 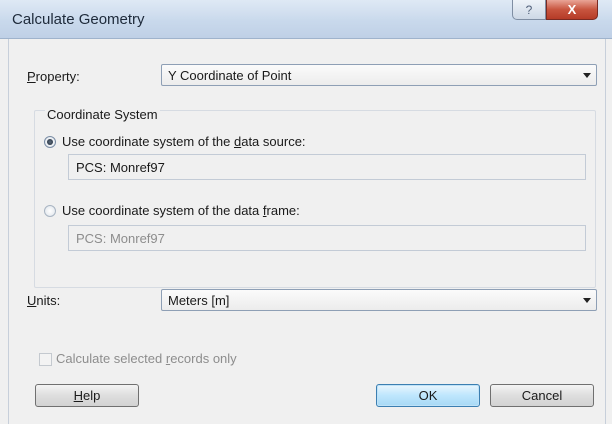 What do you see at coordinates (542, 395) in the screenshot?
I see `cancel-button: Cancel` at bounding box center [542, 395].